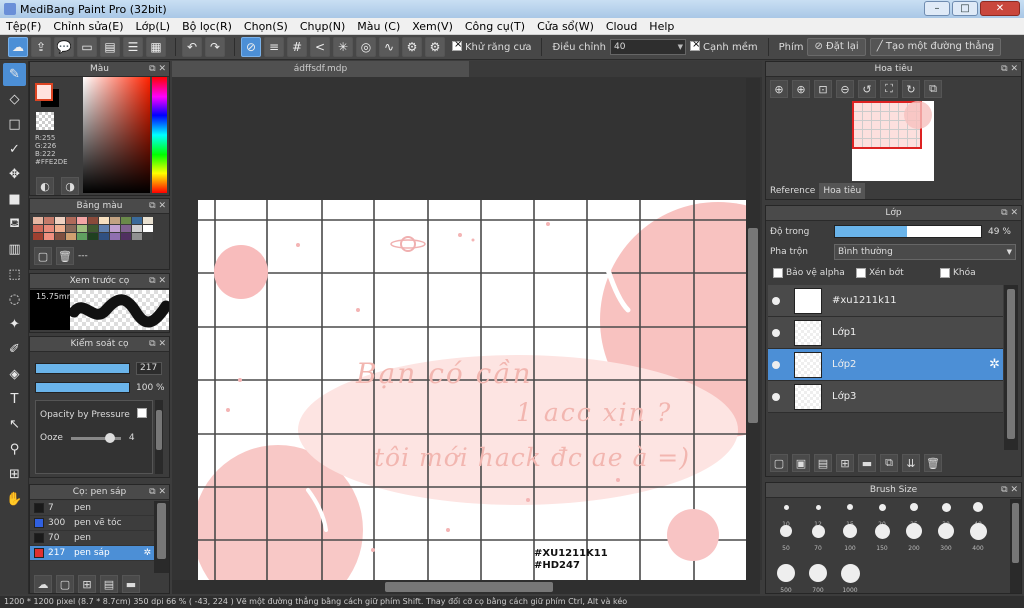  Describe the element at coordinates (14, 99) in the screenshot. I see `eraser-tool-icon: ◇` at that location.